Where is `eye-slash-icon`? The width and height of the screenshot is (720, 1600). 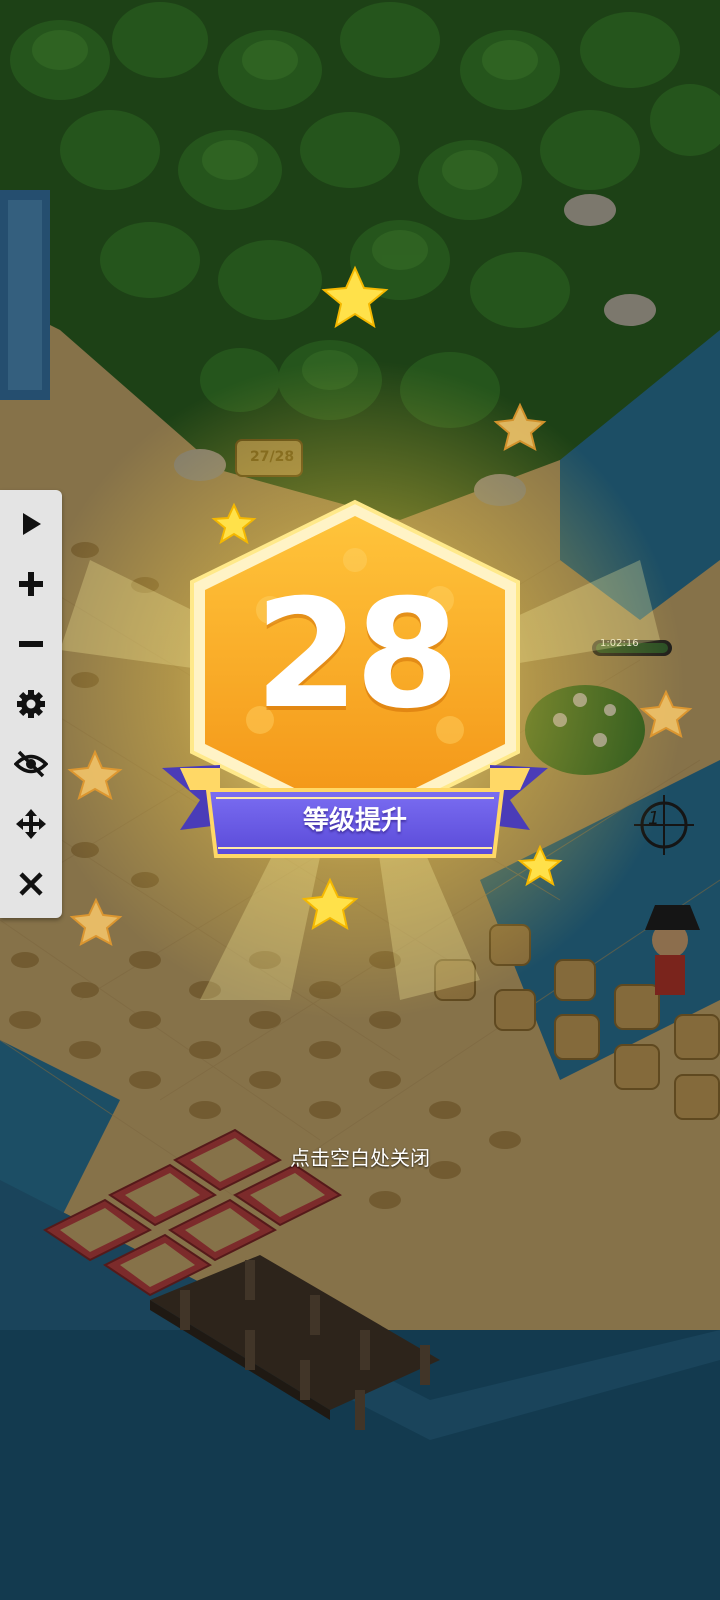 eye-slash-icon is located at coordinates (31, 764).